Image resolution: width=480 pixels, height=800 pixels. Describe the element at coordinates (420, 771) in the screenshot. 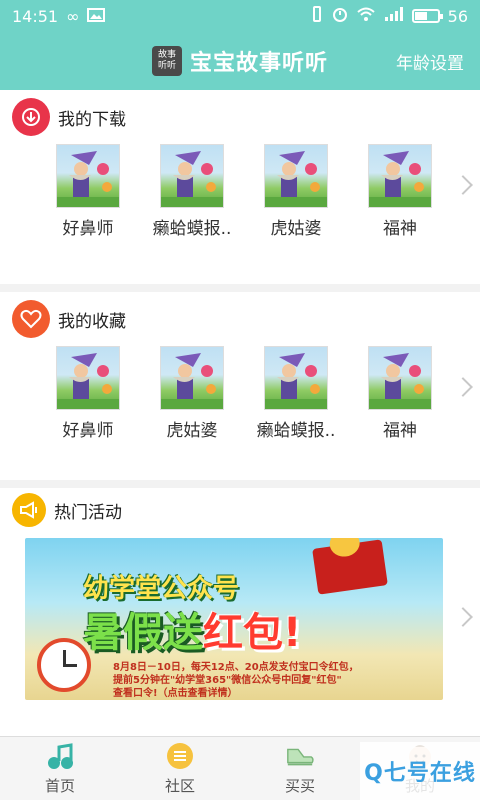

I see `watermark-logo: Q七号在线` at that location.